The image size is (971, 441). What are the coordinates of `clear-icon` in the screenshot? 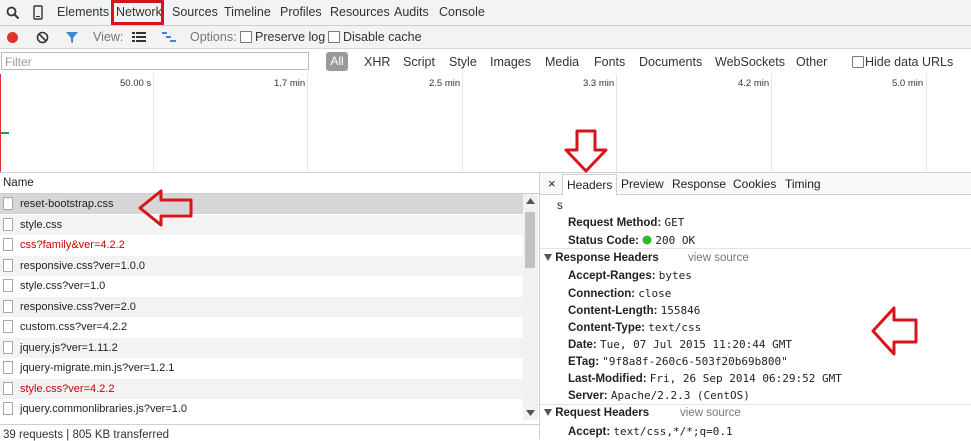 It's located at (42, 37).